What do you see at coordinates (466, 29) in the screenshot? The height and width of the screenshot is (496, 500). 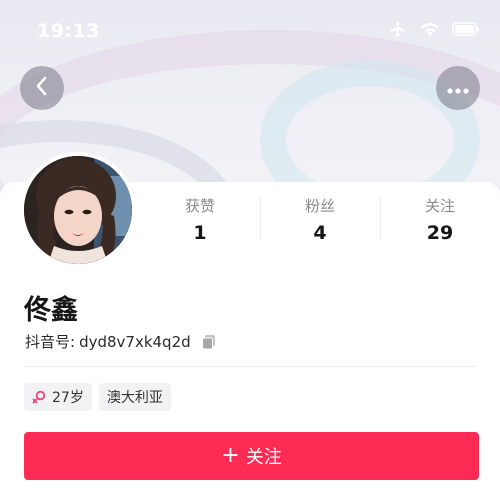 I see `battery-icon` at bounding box center [466, 29].